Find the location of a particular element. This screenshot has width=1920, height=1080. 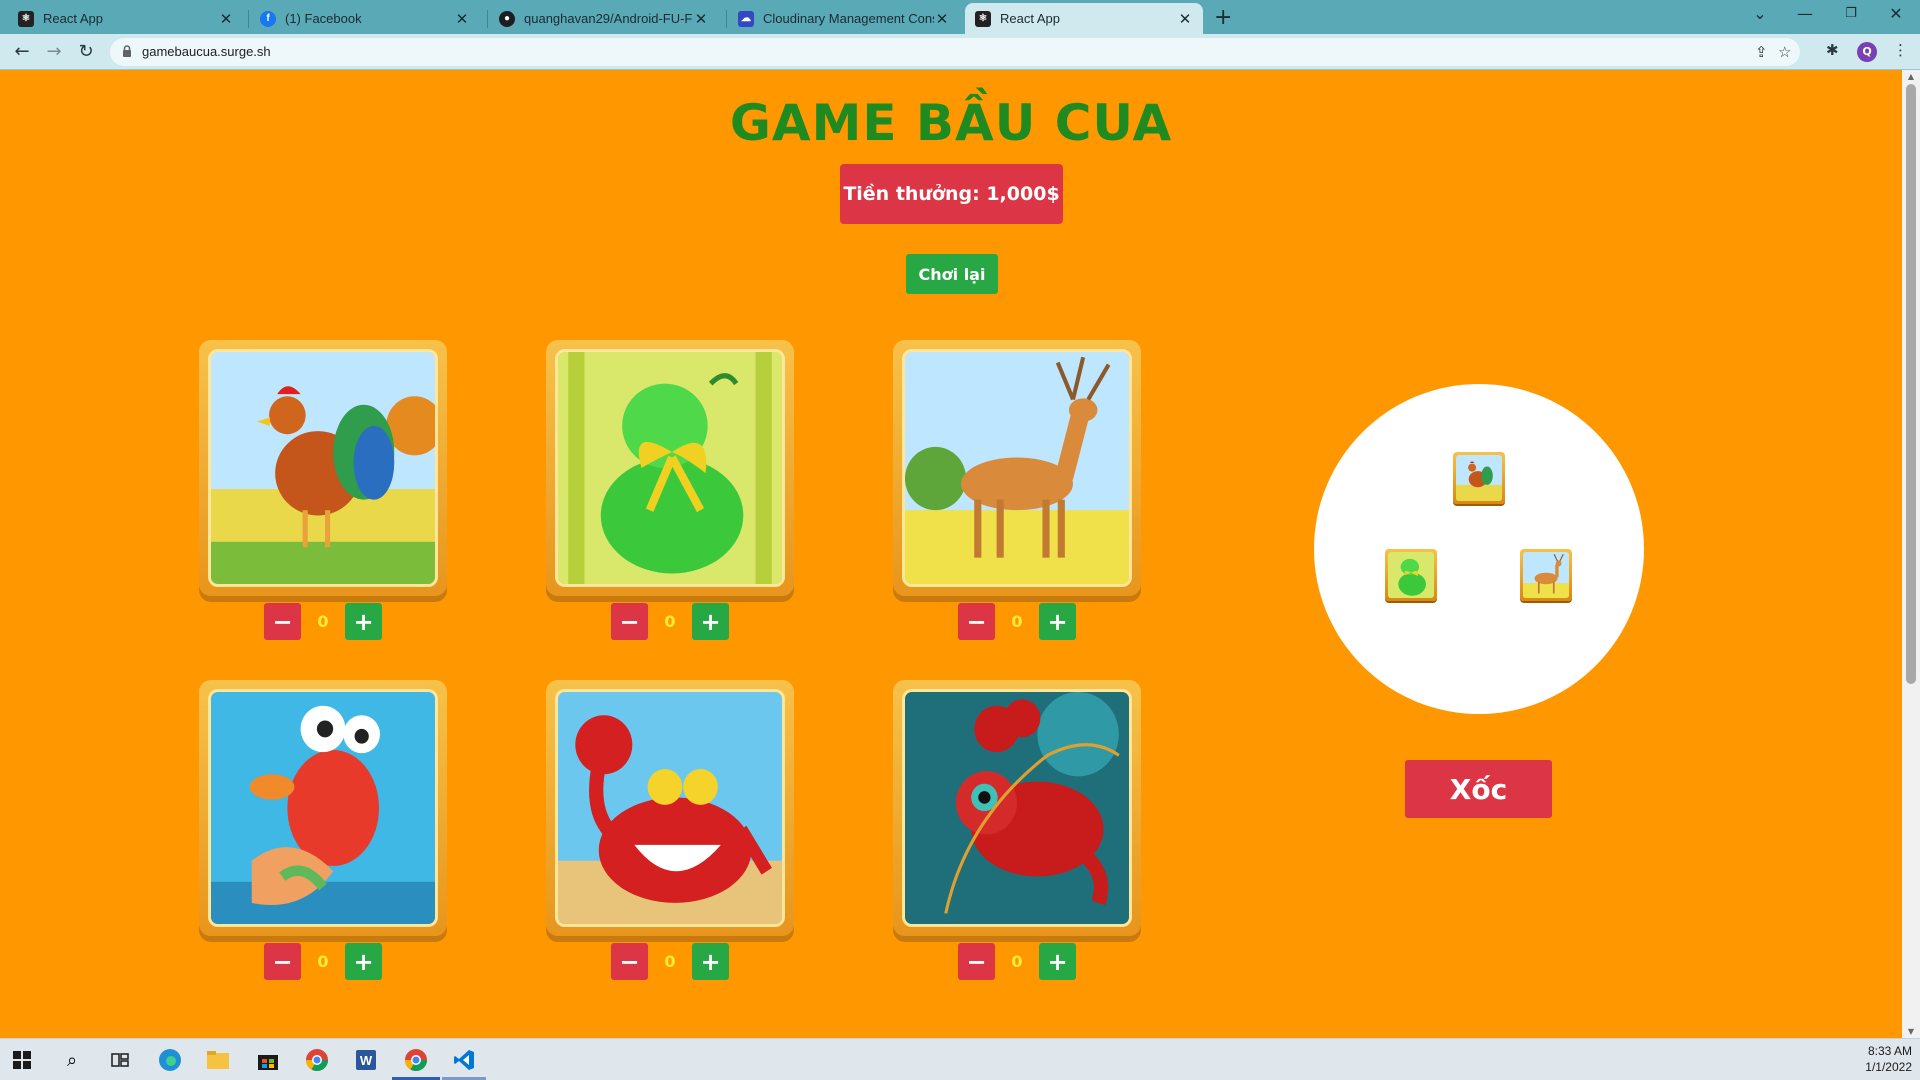

gourd-icon is located at coordinates (1411, 575).